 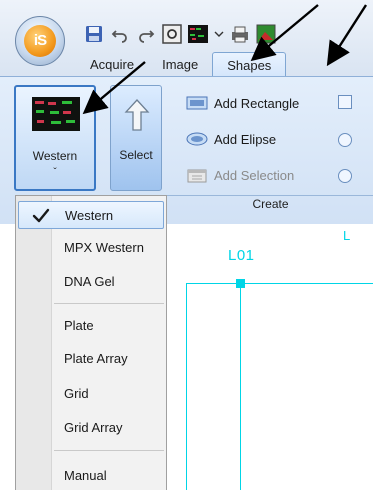 I want to click on menu-item-label: Manual, so click(x=85, y=475).